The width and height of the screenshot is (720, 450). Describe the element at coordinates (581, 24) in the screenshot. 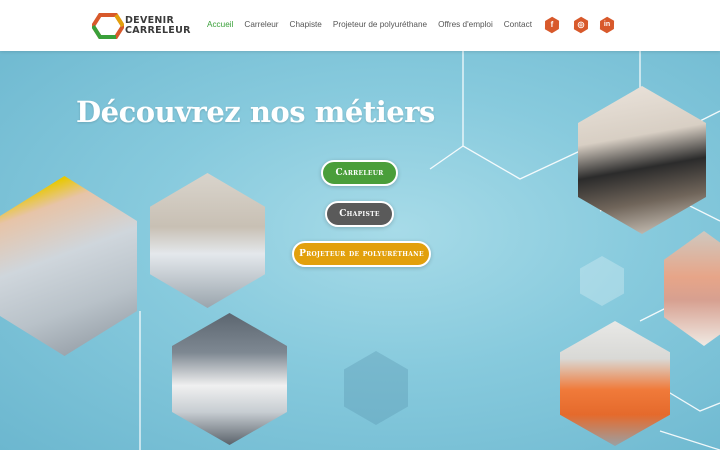

I see `instagram-icon: ◎` at that location.